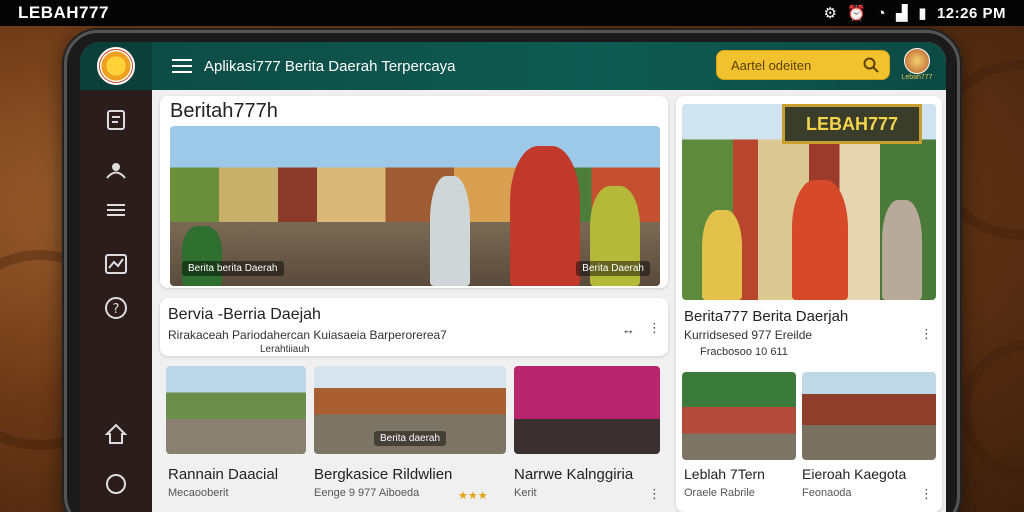  What do you see at coordinates (367, 493) in the screenshot?
I see `thumb-sub-2: Eenge 9 977 Aiboeda` at bounding box center [367, 493].